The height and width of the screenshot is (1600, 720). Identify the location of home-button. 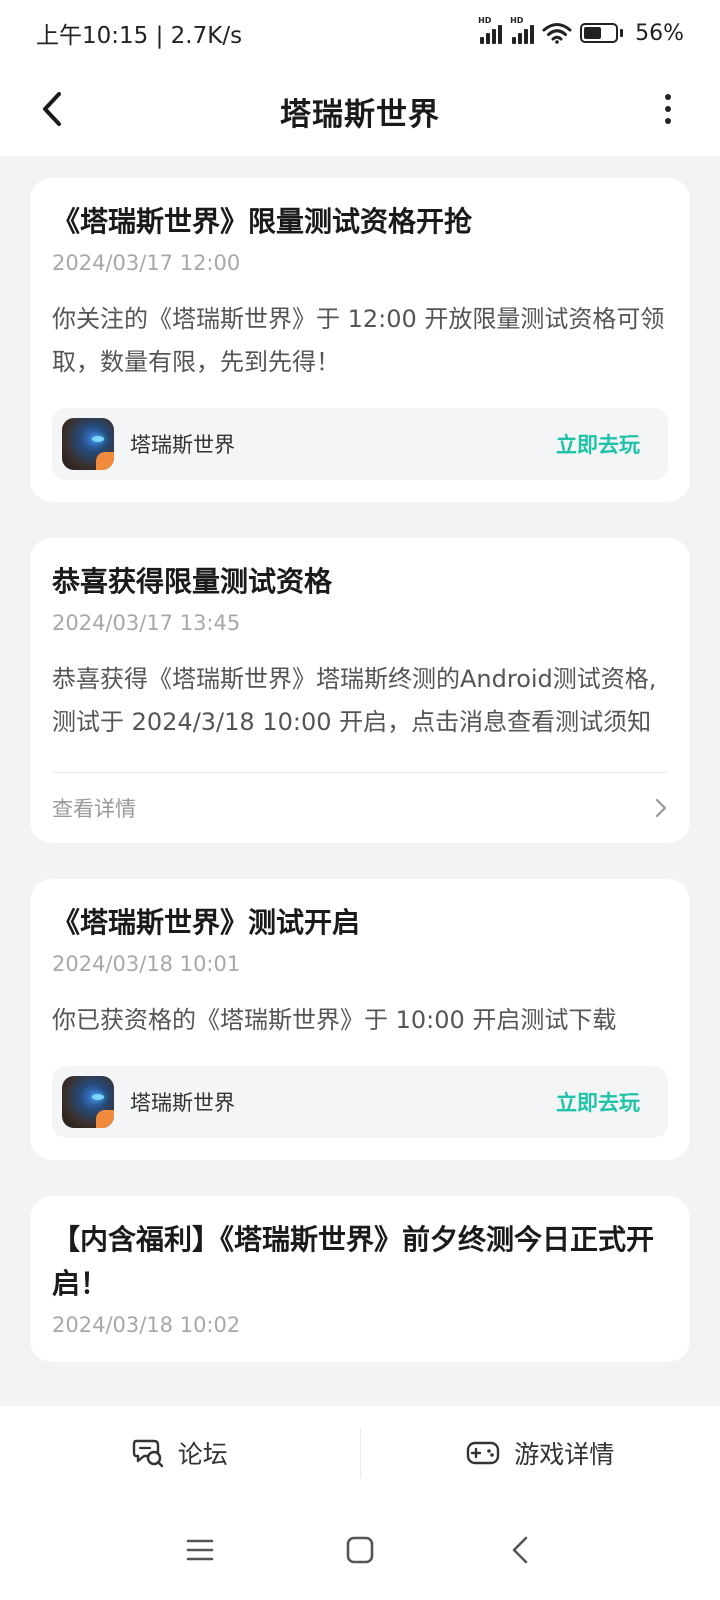
(360, 1550).